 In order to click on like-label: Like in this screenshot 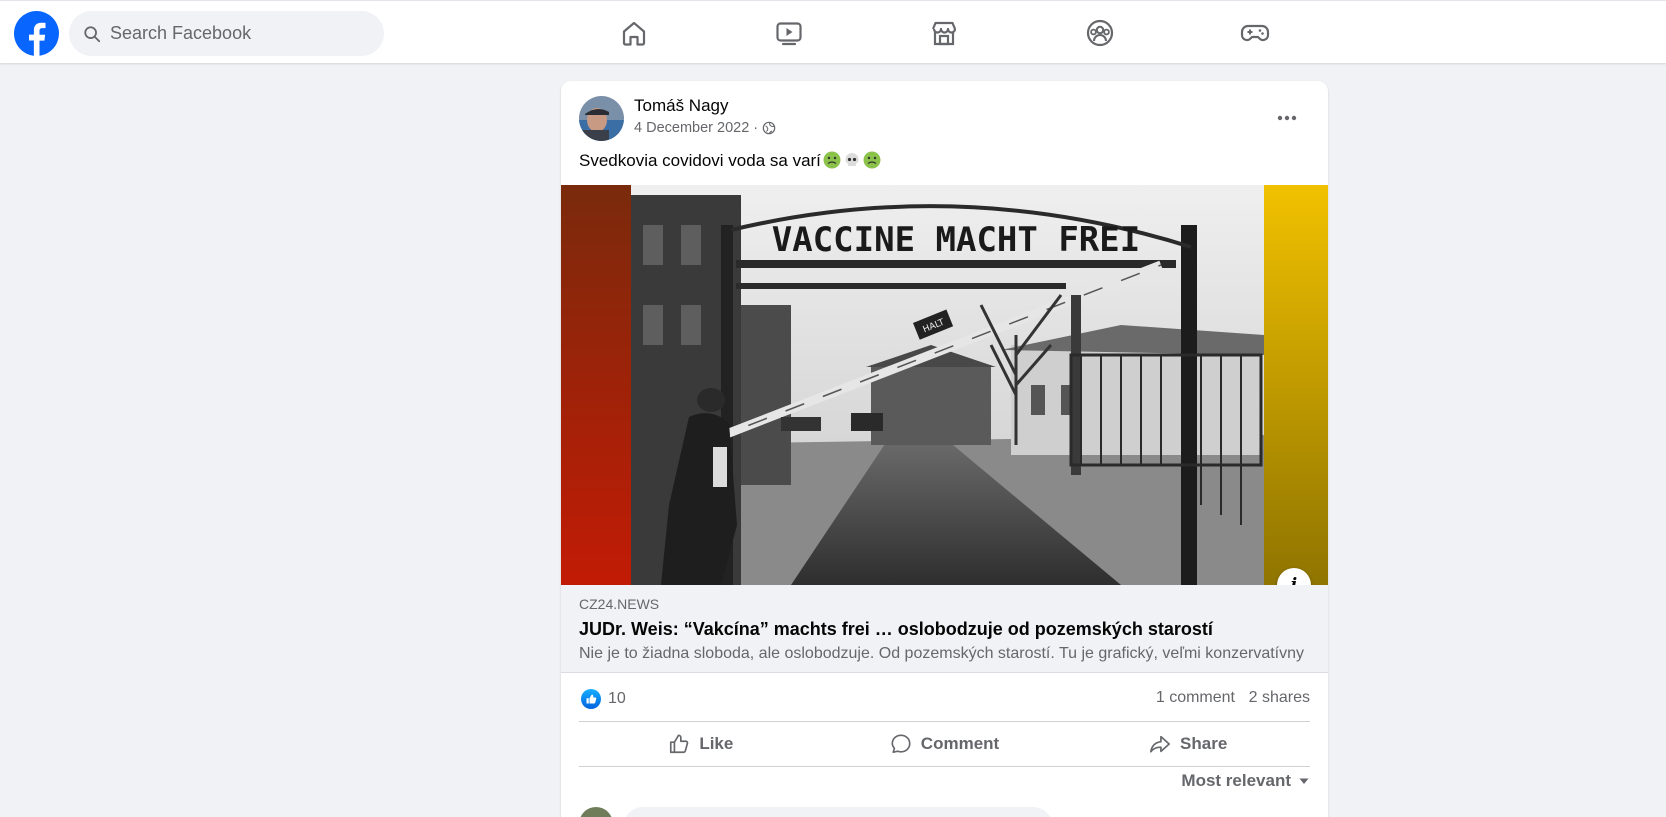, I will do `click(716, 743)`.